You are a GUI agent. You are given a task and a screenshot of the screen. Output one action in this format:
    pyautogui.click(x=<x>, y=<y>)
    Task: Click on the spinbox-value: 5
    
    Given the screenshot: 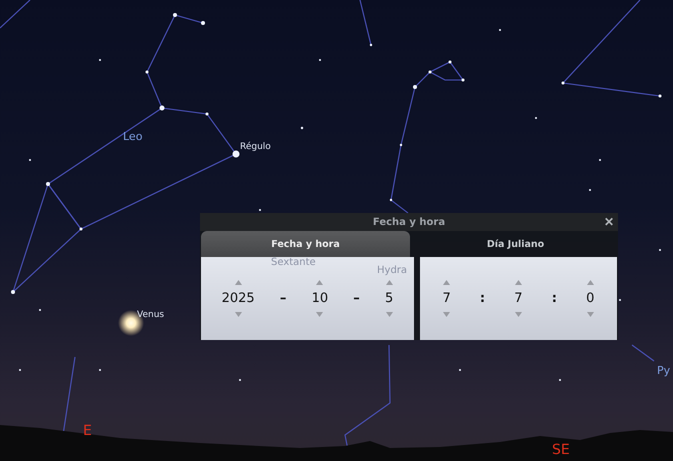 What is the action you would take?
    pyautogui.click(x=389, y=298)
    